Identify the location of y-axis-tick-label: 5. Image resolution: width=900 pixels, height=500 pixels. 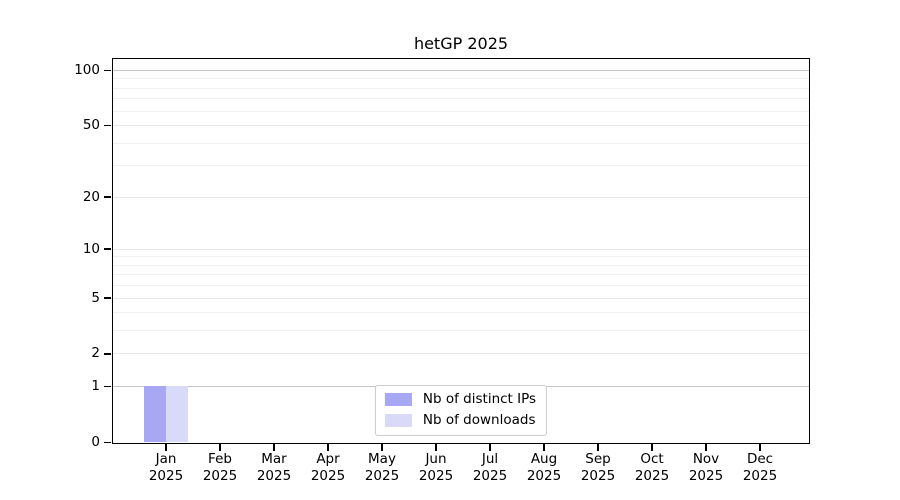
(95, 297).